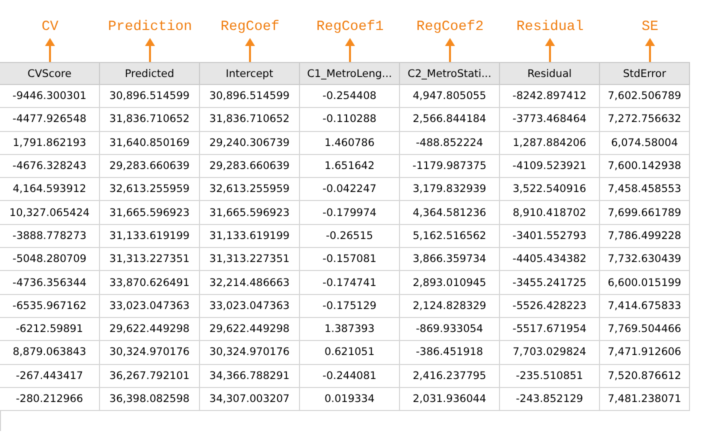 Image resolution: width=706 pixels, height=434 pixels. Describe the element at coordinates (250, 27) in the screenshot. I see `annotation-label: RegCoef` at that location.